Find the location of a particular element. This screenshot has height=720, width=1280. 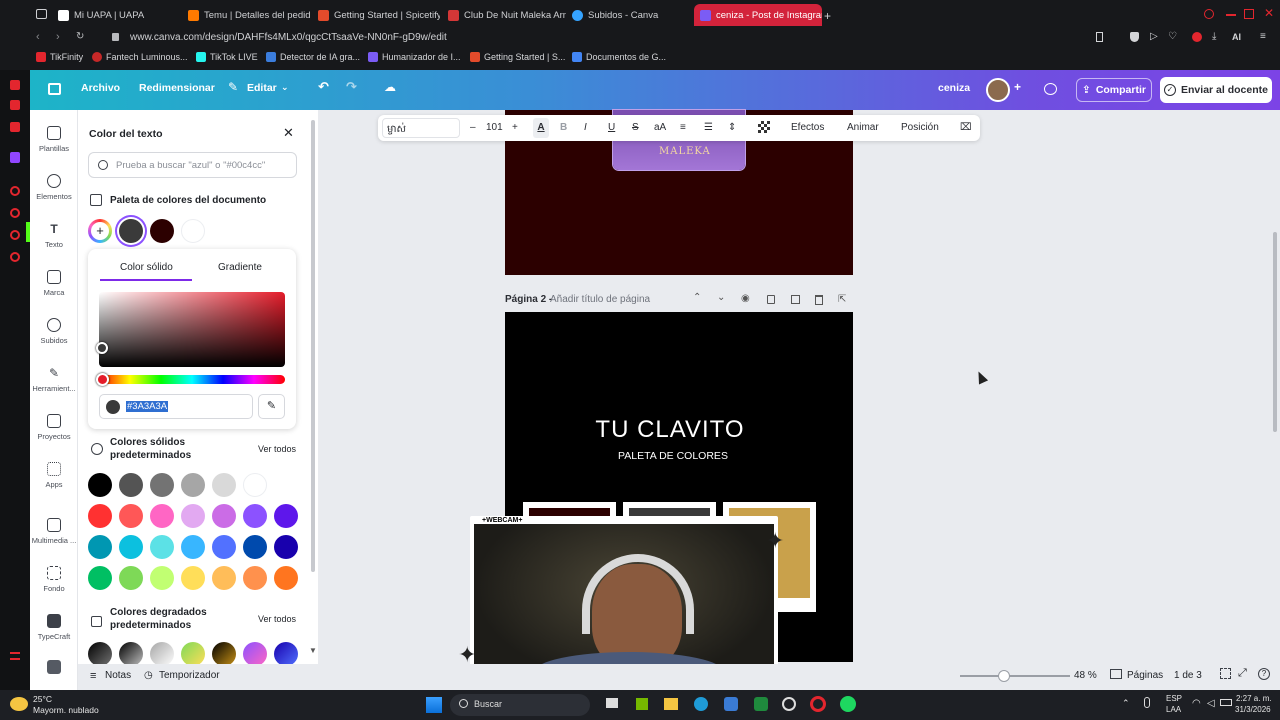

mic-icon is located at coordinates (1147, 702).